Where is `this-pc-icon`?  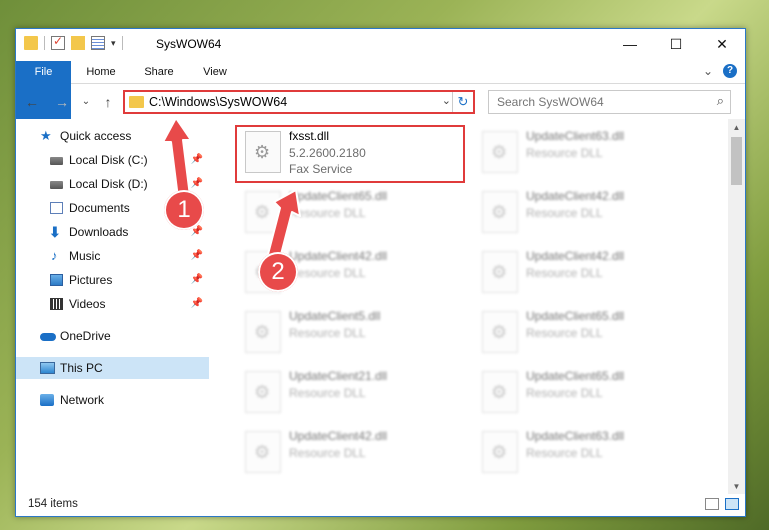 this-pc-icon is located at coordinates (47, 368).